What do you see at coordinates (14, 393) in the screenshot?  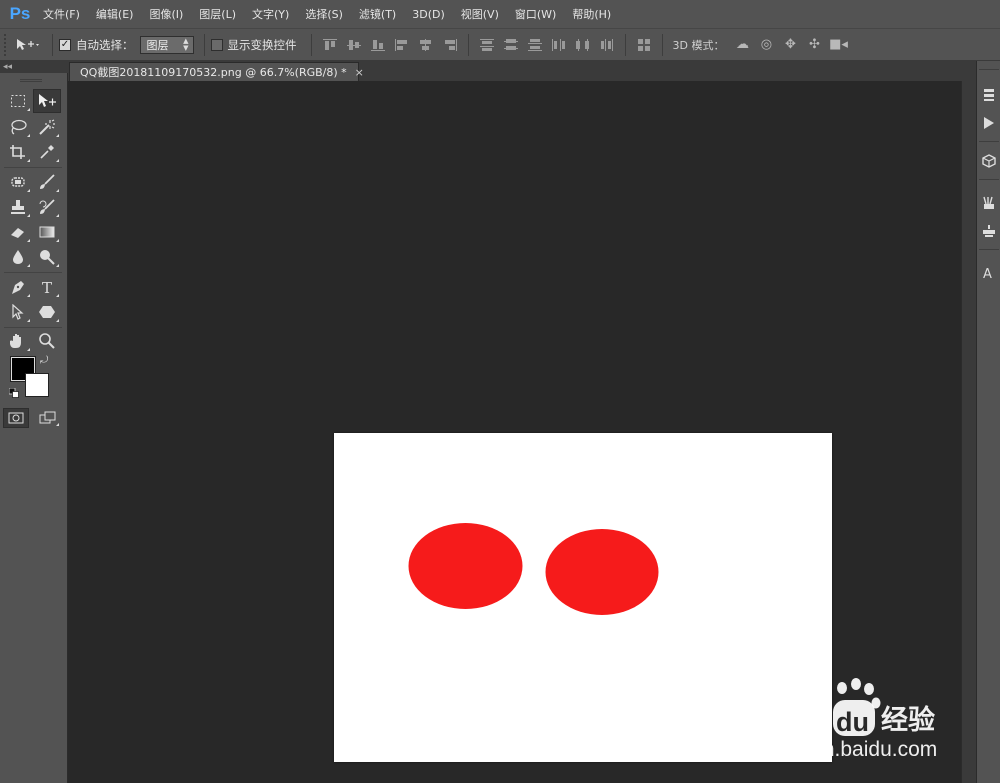 I see `default-colors-icon` at bounding box center [14, 393].